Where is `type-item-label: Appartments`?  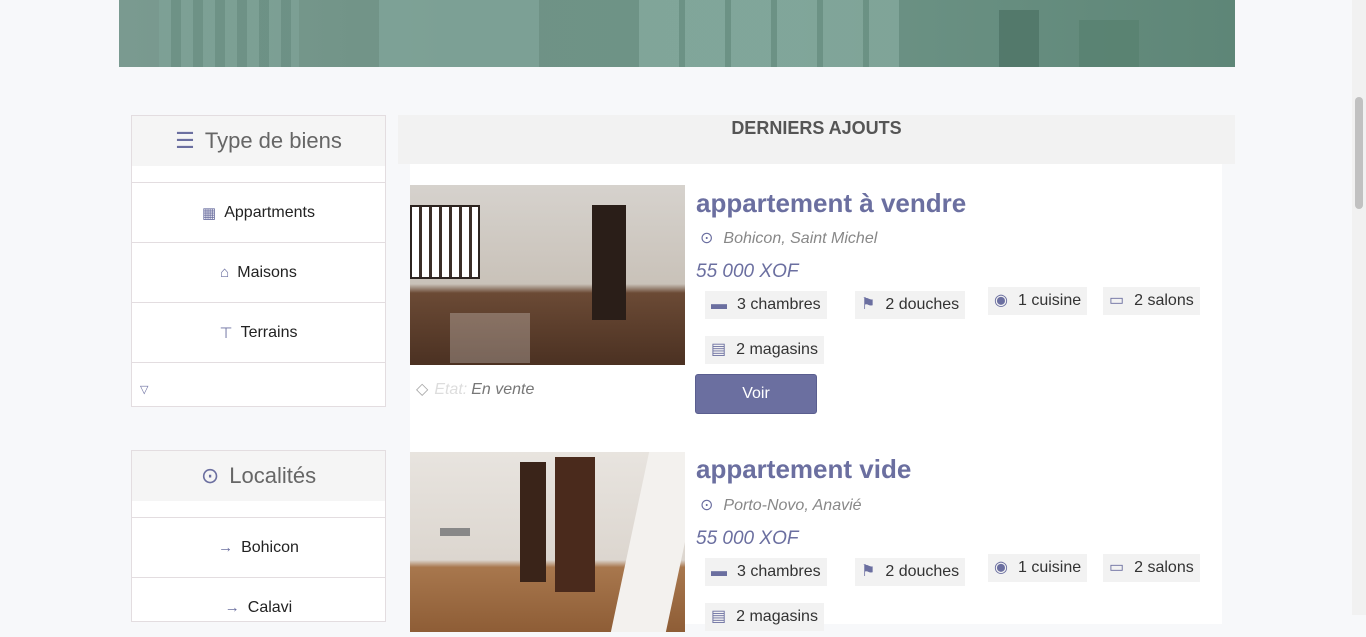 type-item-label: Appartments is located at coordinates (269, 212).